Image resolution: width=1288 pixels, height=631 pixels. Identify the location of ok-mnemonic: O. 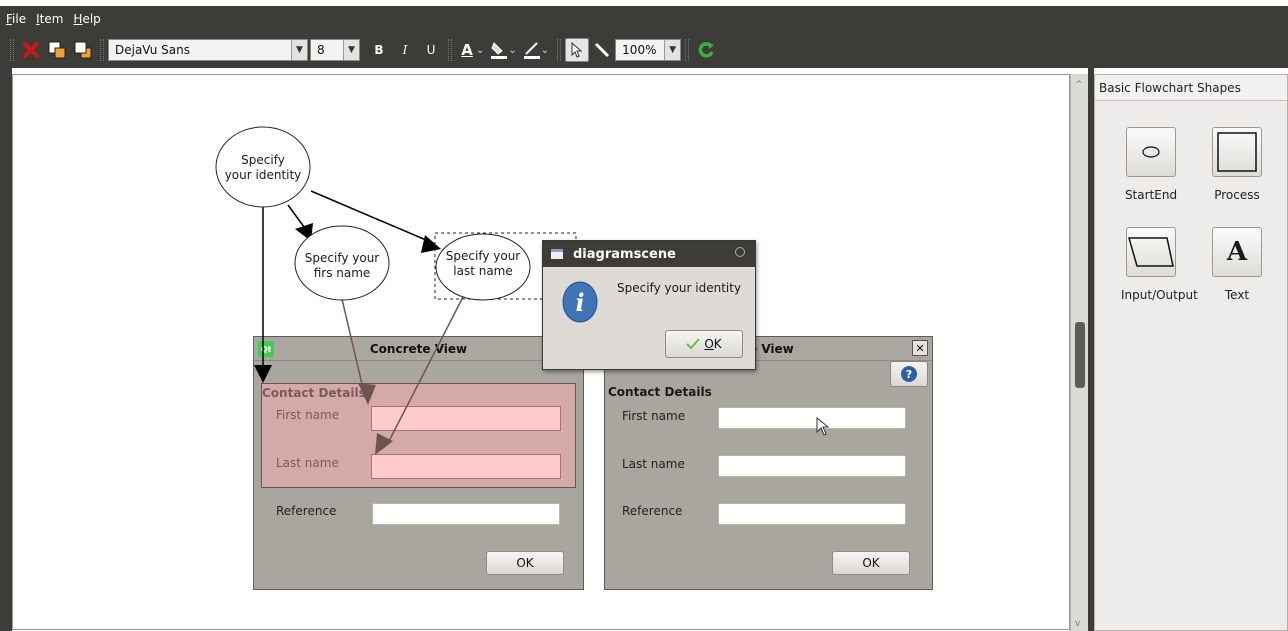
(709, 344).